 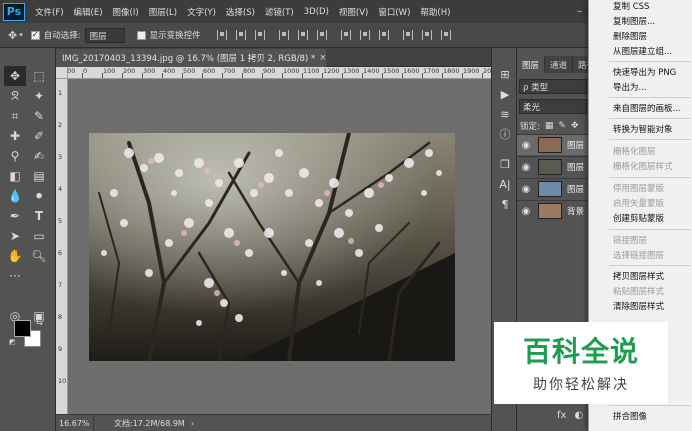 I want to click on properties-panel-icon: ≋, so click(x=505, y=114).